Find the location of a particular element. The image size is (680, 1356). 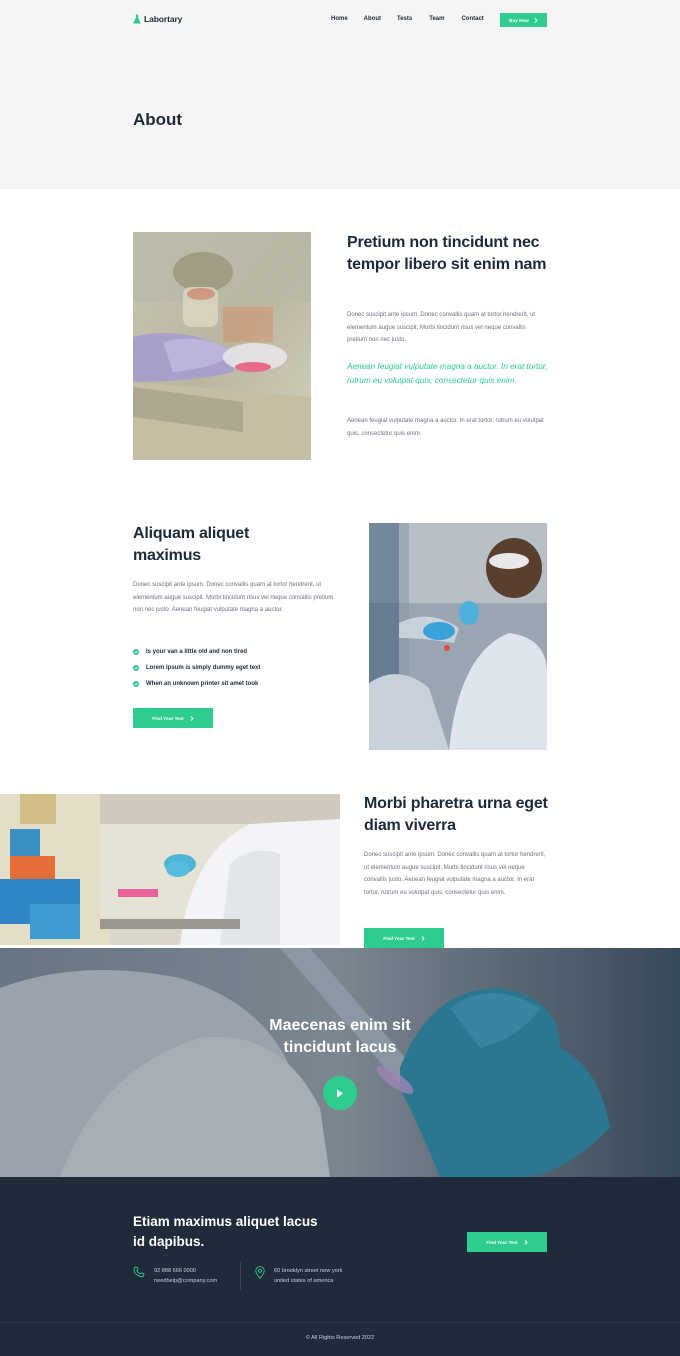

footer-contact-divider is located at coordinates (240, 1276).